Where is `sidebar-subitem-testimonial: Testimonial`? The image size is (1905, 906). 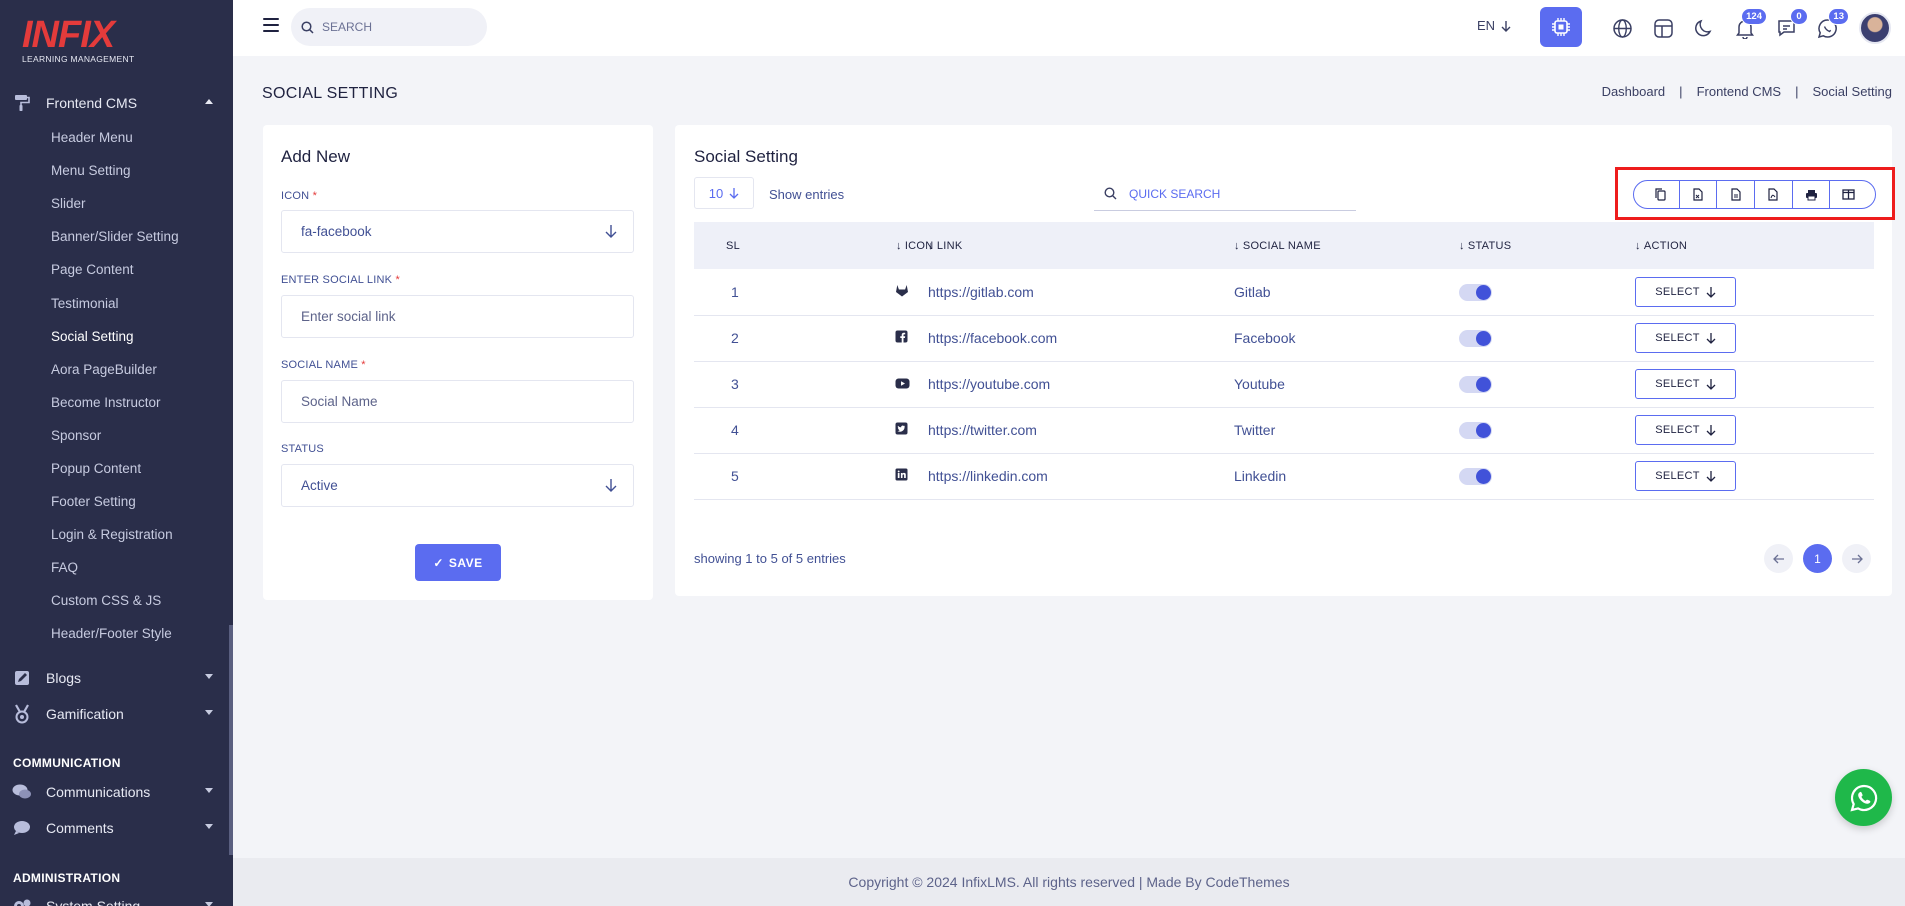 sidebar-subitem-testimonial: Testimonial is located at coordinates (85, 304).